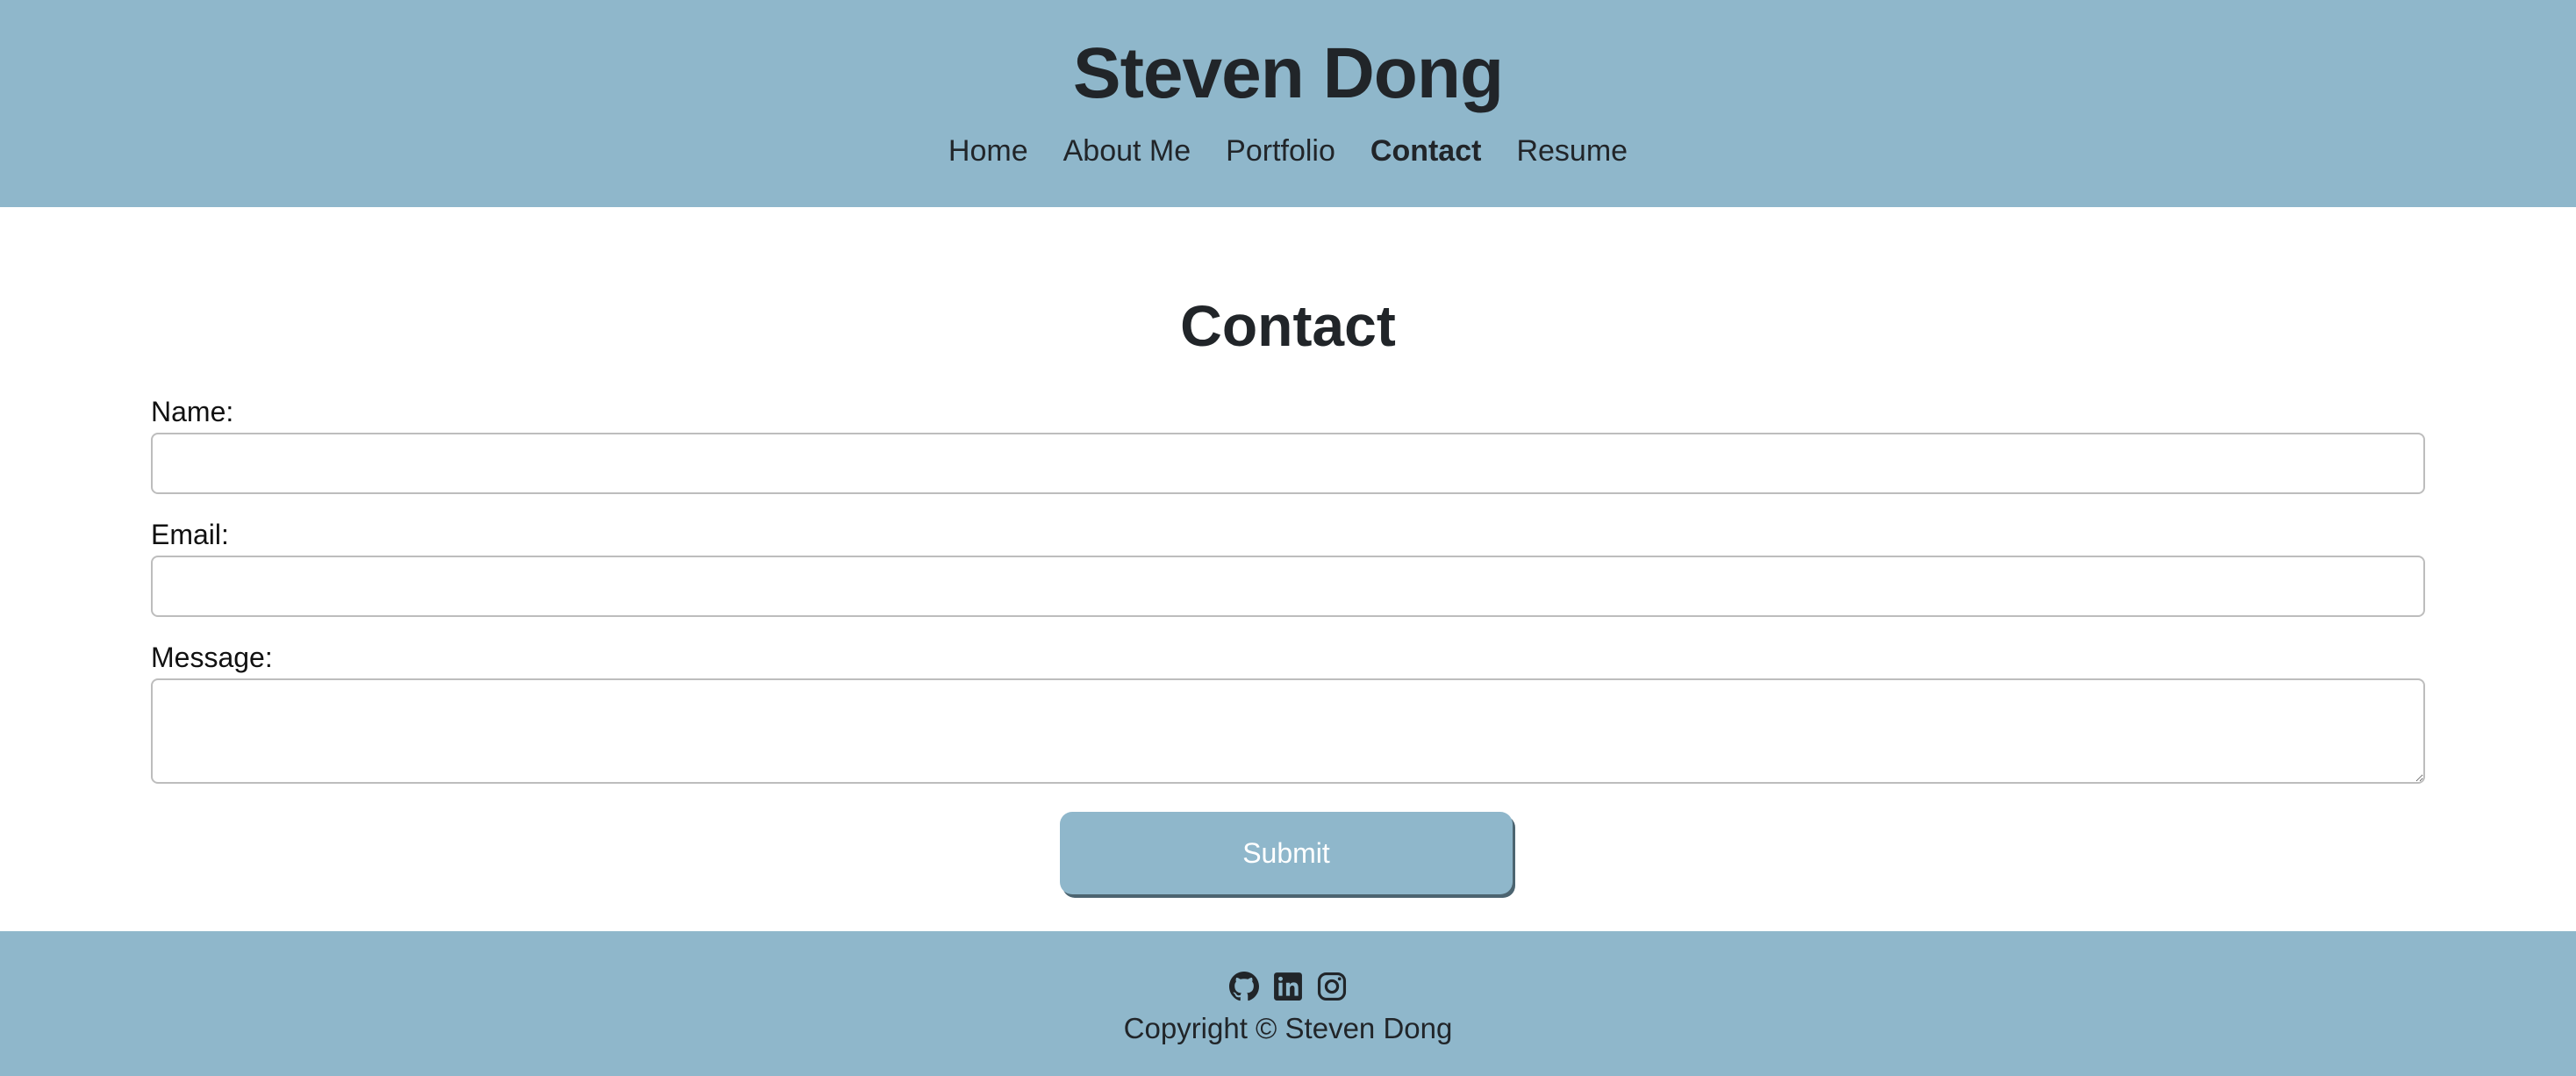 The height and width of the screenshot is (1076, 2576). What do you see at coordinates (1288, 463) in the screenshot?
I see `name-field` at bounding box center [1288, 463].